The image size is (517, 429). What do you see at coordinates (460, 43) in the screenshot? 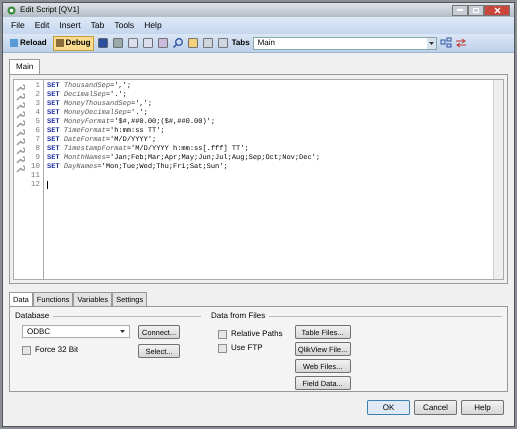
I see `arrows-icon` at bounding box center [460, 43].